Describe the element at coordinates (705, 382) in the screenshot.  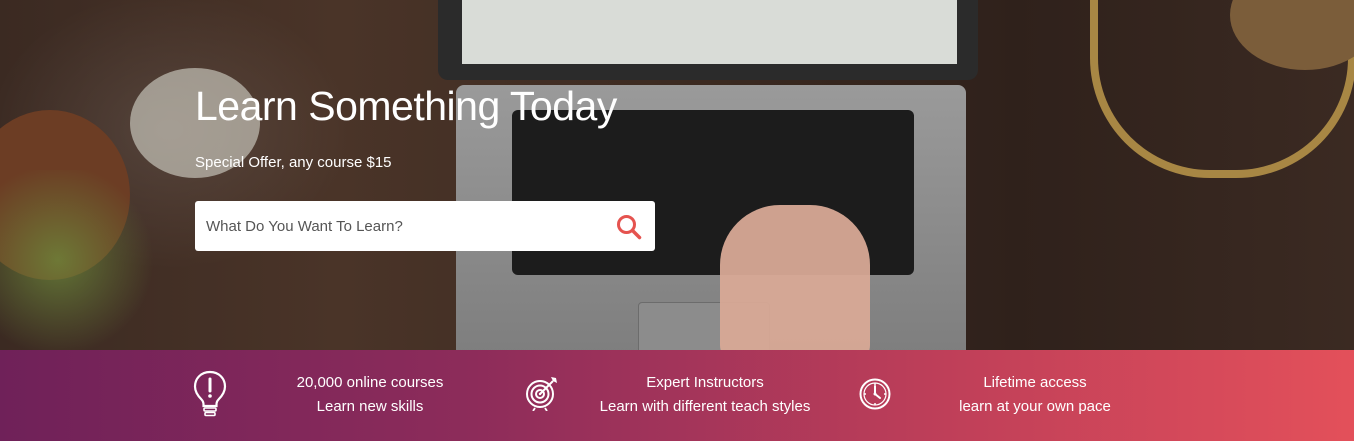
I see `feature-2-title: Expert Instructors` at that location.